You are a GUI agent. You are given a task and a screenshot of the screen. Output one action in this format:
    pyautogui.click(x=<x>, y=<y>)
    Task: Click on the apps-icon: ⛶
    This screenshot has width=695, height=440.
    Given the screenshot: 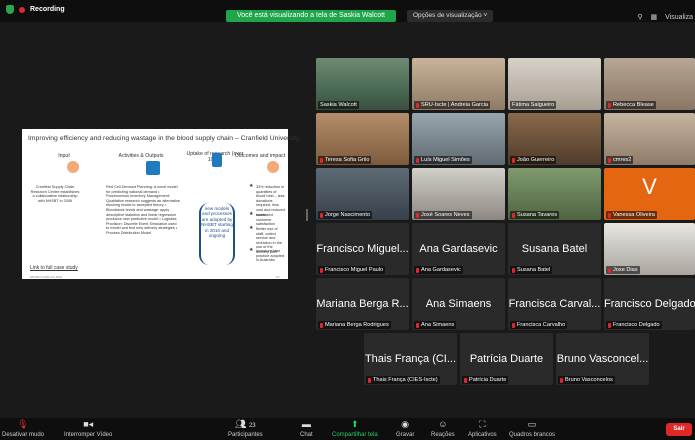 What is the action you would take?
    pyautogui.click(x=482, y=424)
    